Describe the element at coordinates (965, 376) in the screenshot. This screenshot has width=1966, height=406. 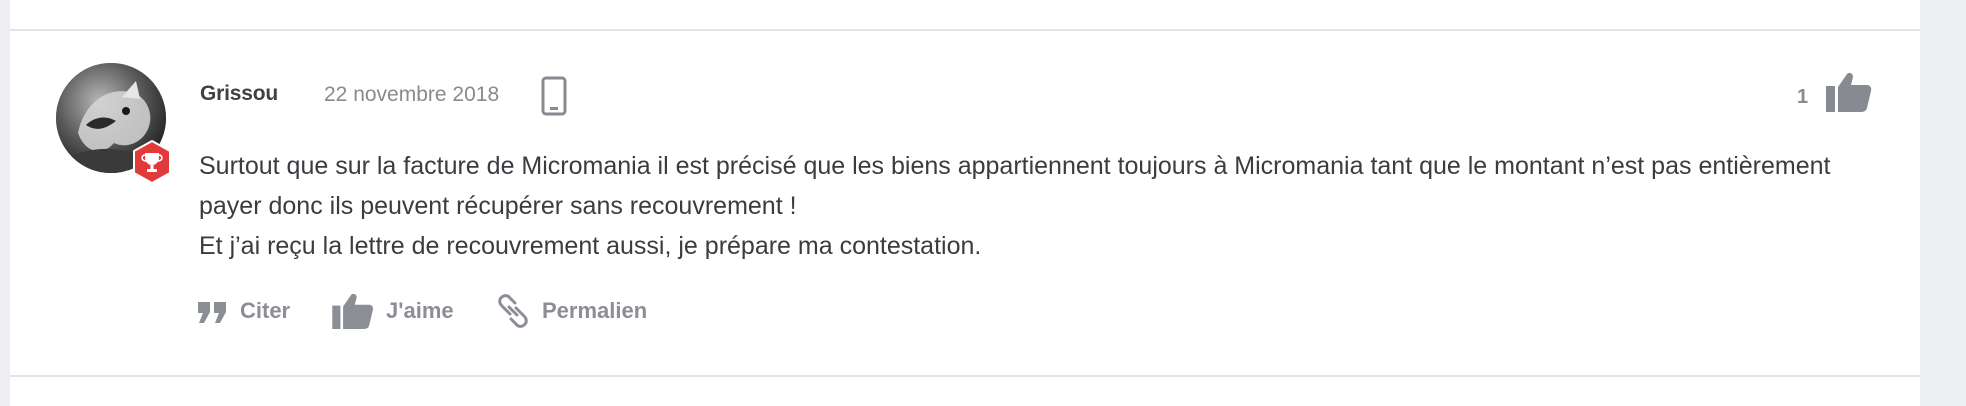
I see `bottom-divider` at that location.